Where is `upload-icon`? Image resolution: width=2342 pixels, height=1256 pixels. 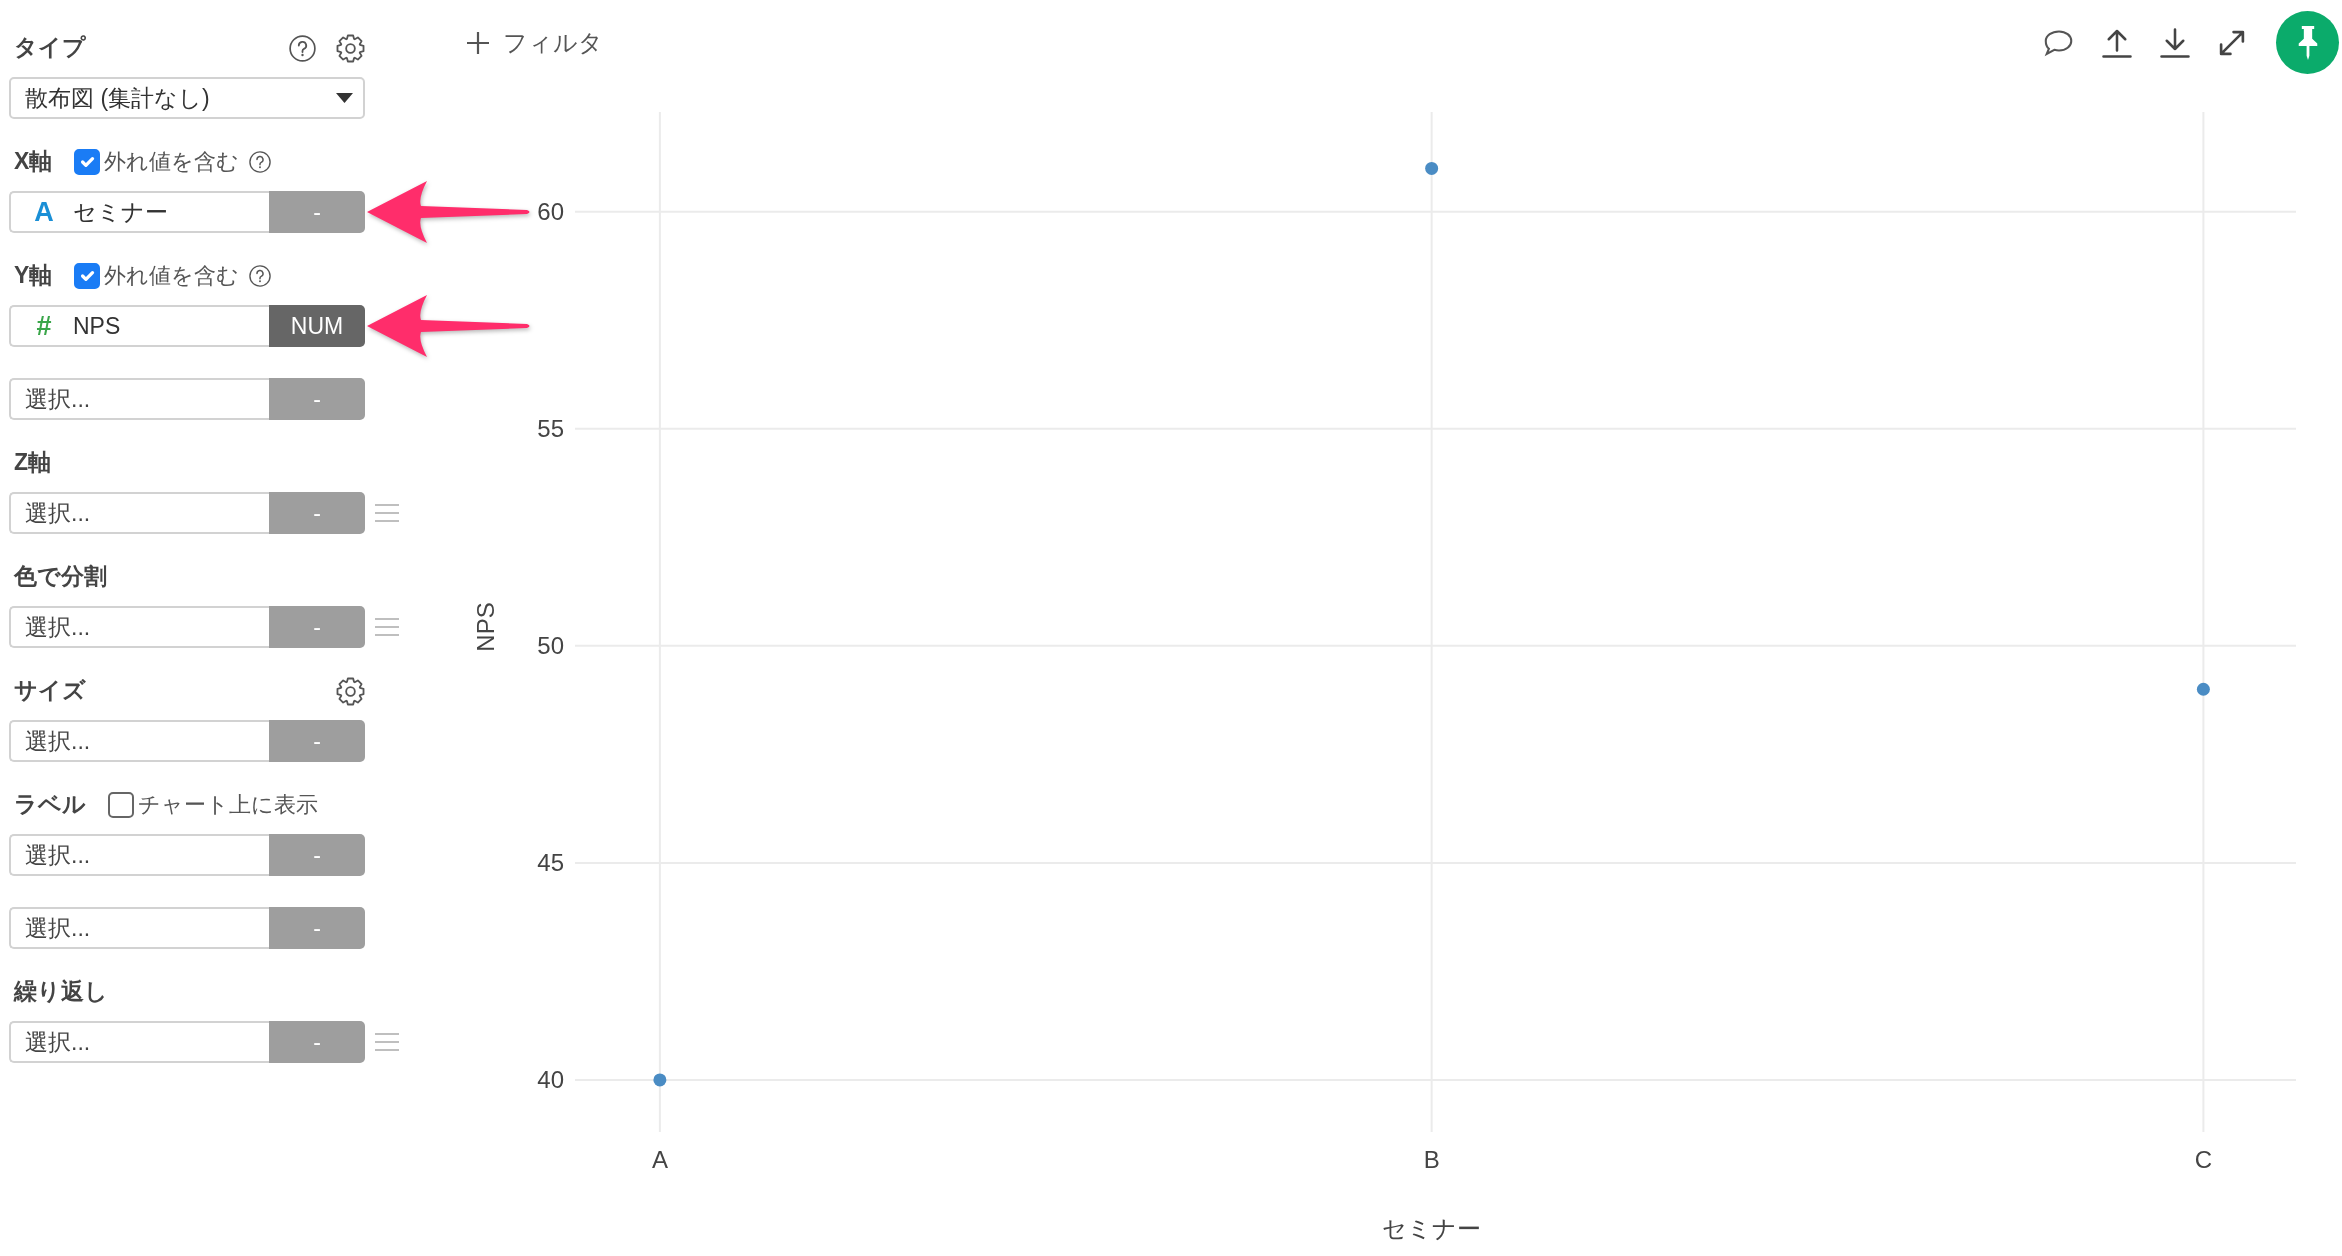
upload-icon is located at coordinates (2117, 42).